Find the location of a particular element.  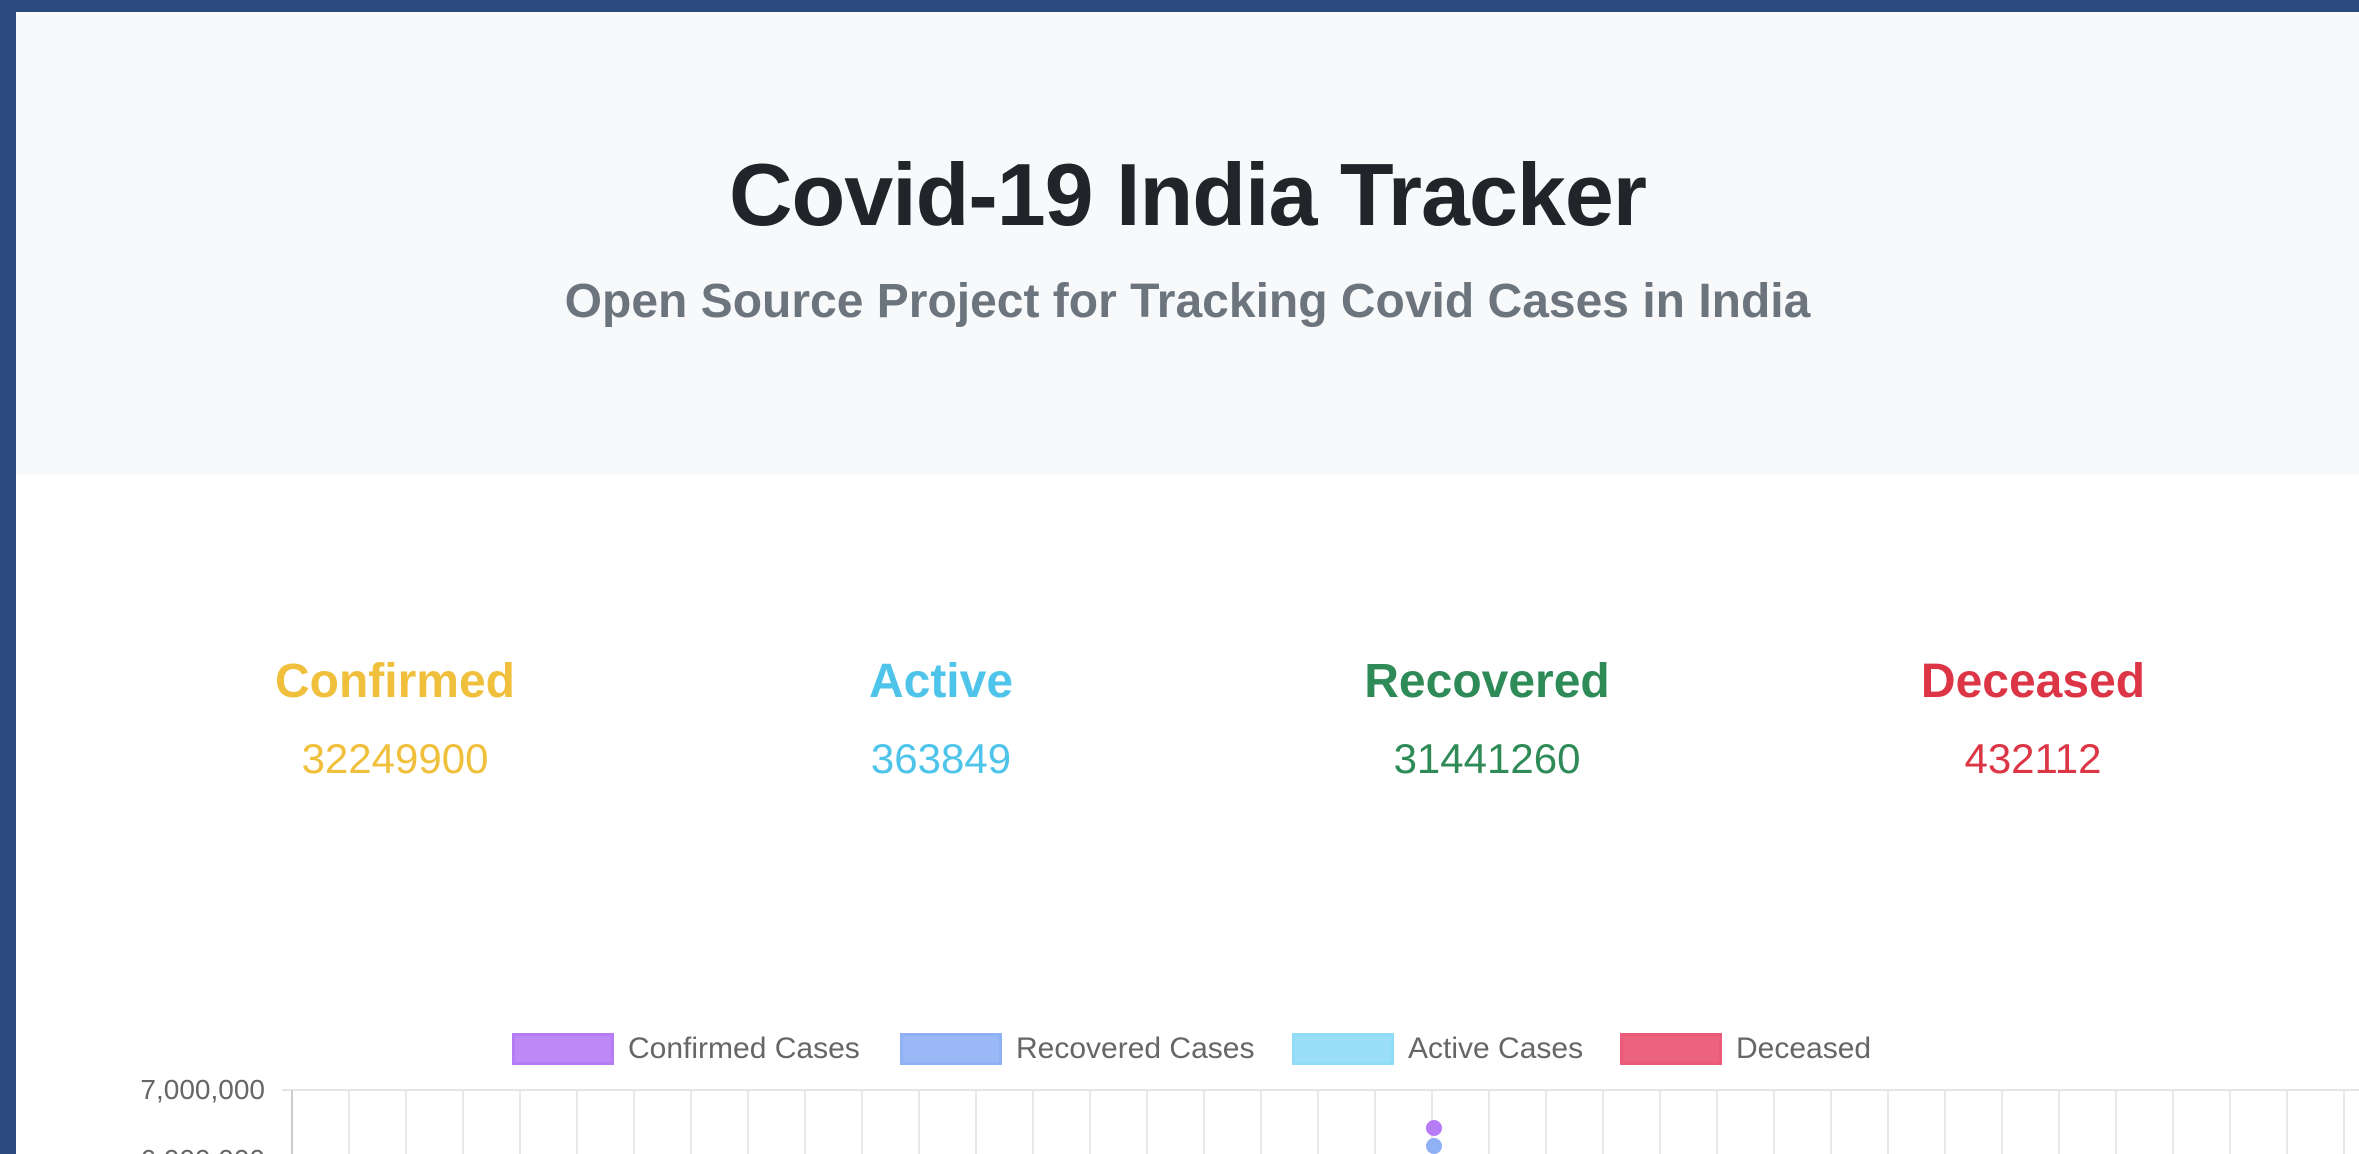

legend-swatch-deceased is located at coordinates (1671, 1049).